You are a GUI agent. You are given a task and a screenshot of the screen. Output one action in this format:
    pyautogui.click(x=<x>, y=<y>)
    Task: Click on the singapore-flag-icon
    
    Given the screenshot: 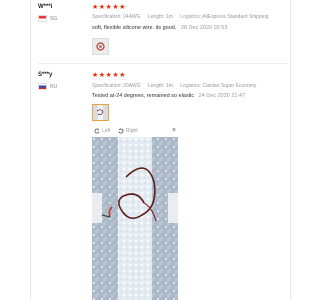 What is the action you would take?
    pyautogui.click(x=42, y=18)
    